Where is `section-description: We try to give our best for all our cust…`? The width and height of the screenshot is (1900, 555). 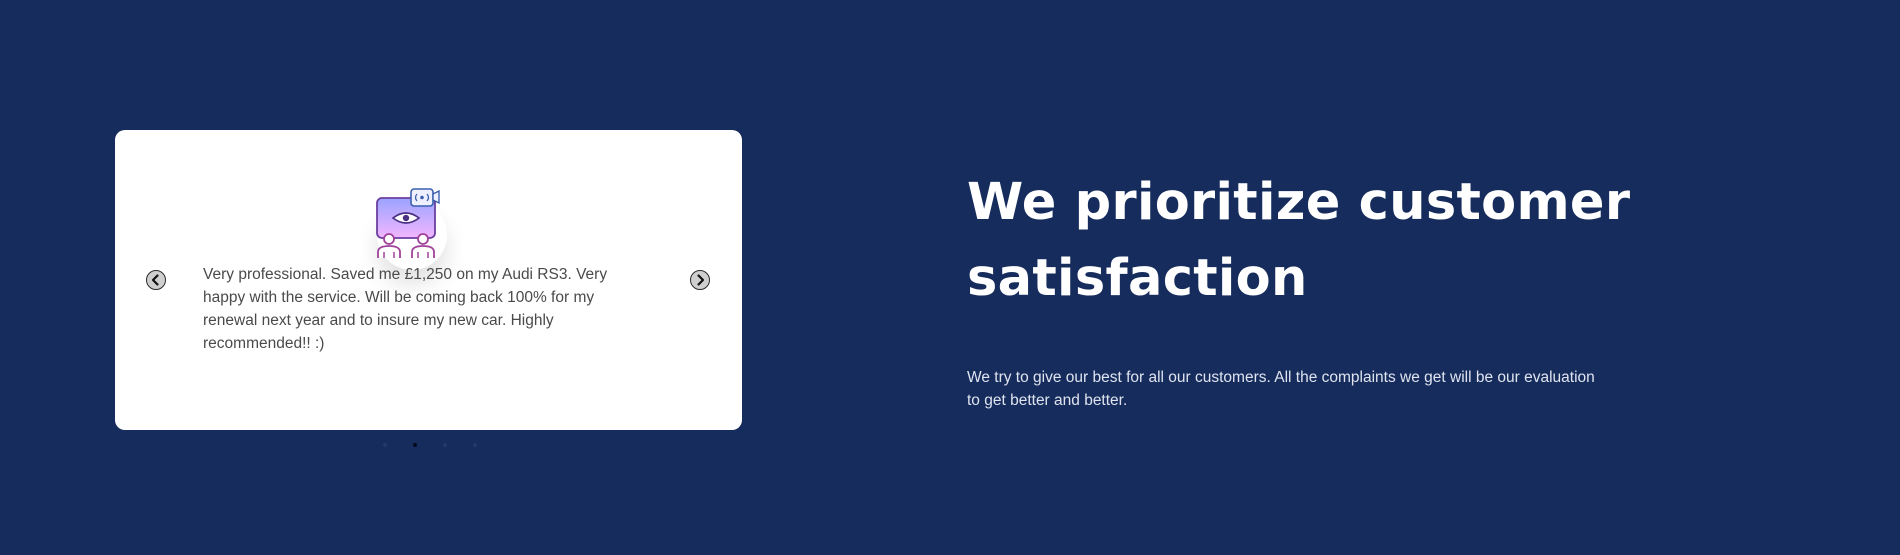 section-description: We try to give our best for all our cust… is located at coordinates (1281, 389).